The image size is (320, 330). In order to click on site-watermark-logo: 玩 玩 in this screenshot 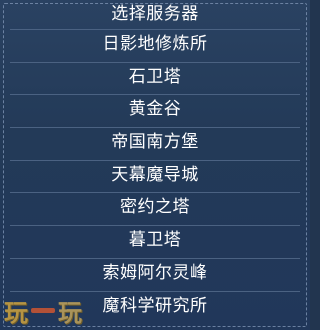, I will do `click(43, 310)`.